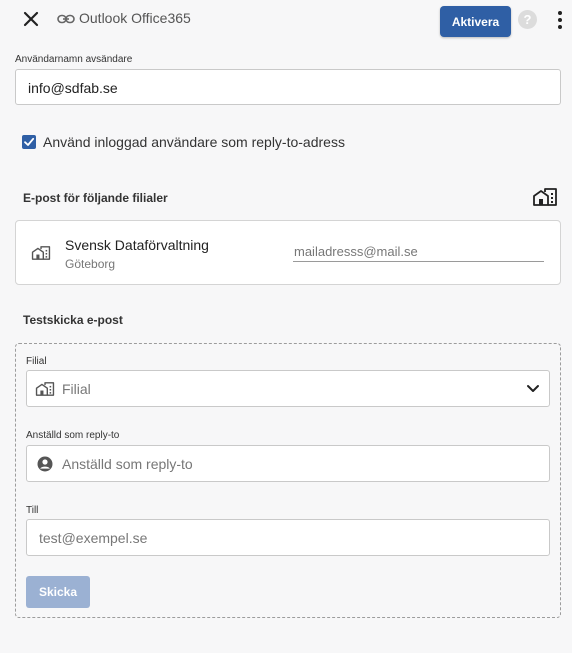  What do you see at coordinates (475, 21) in the screenshot?
I see `activate-button: Aktivera` at bounding box center [475, 21].